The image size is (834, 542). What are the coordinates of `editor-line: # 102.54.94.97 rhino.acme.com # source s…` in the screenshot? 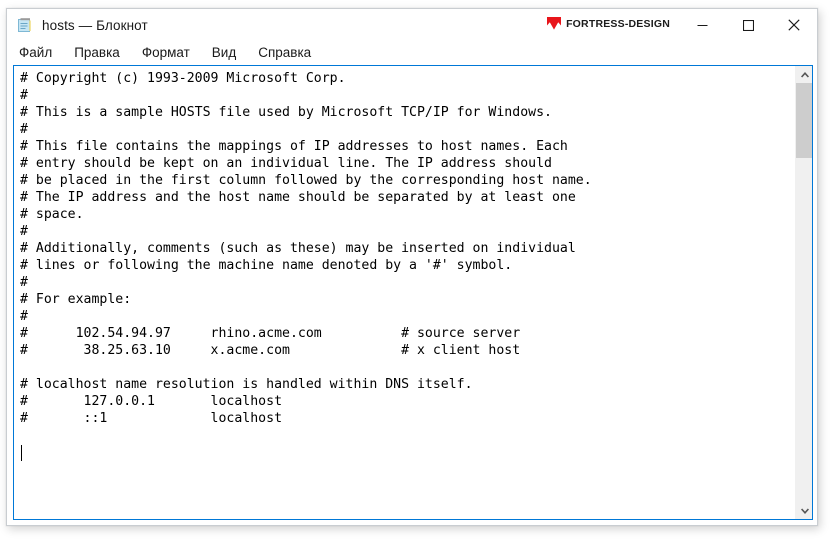 It's located at (270, 333).